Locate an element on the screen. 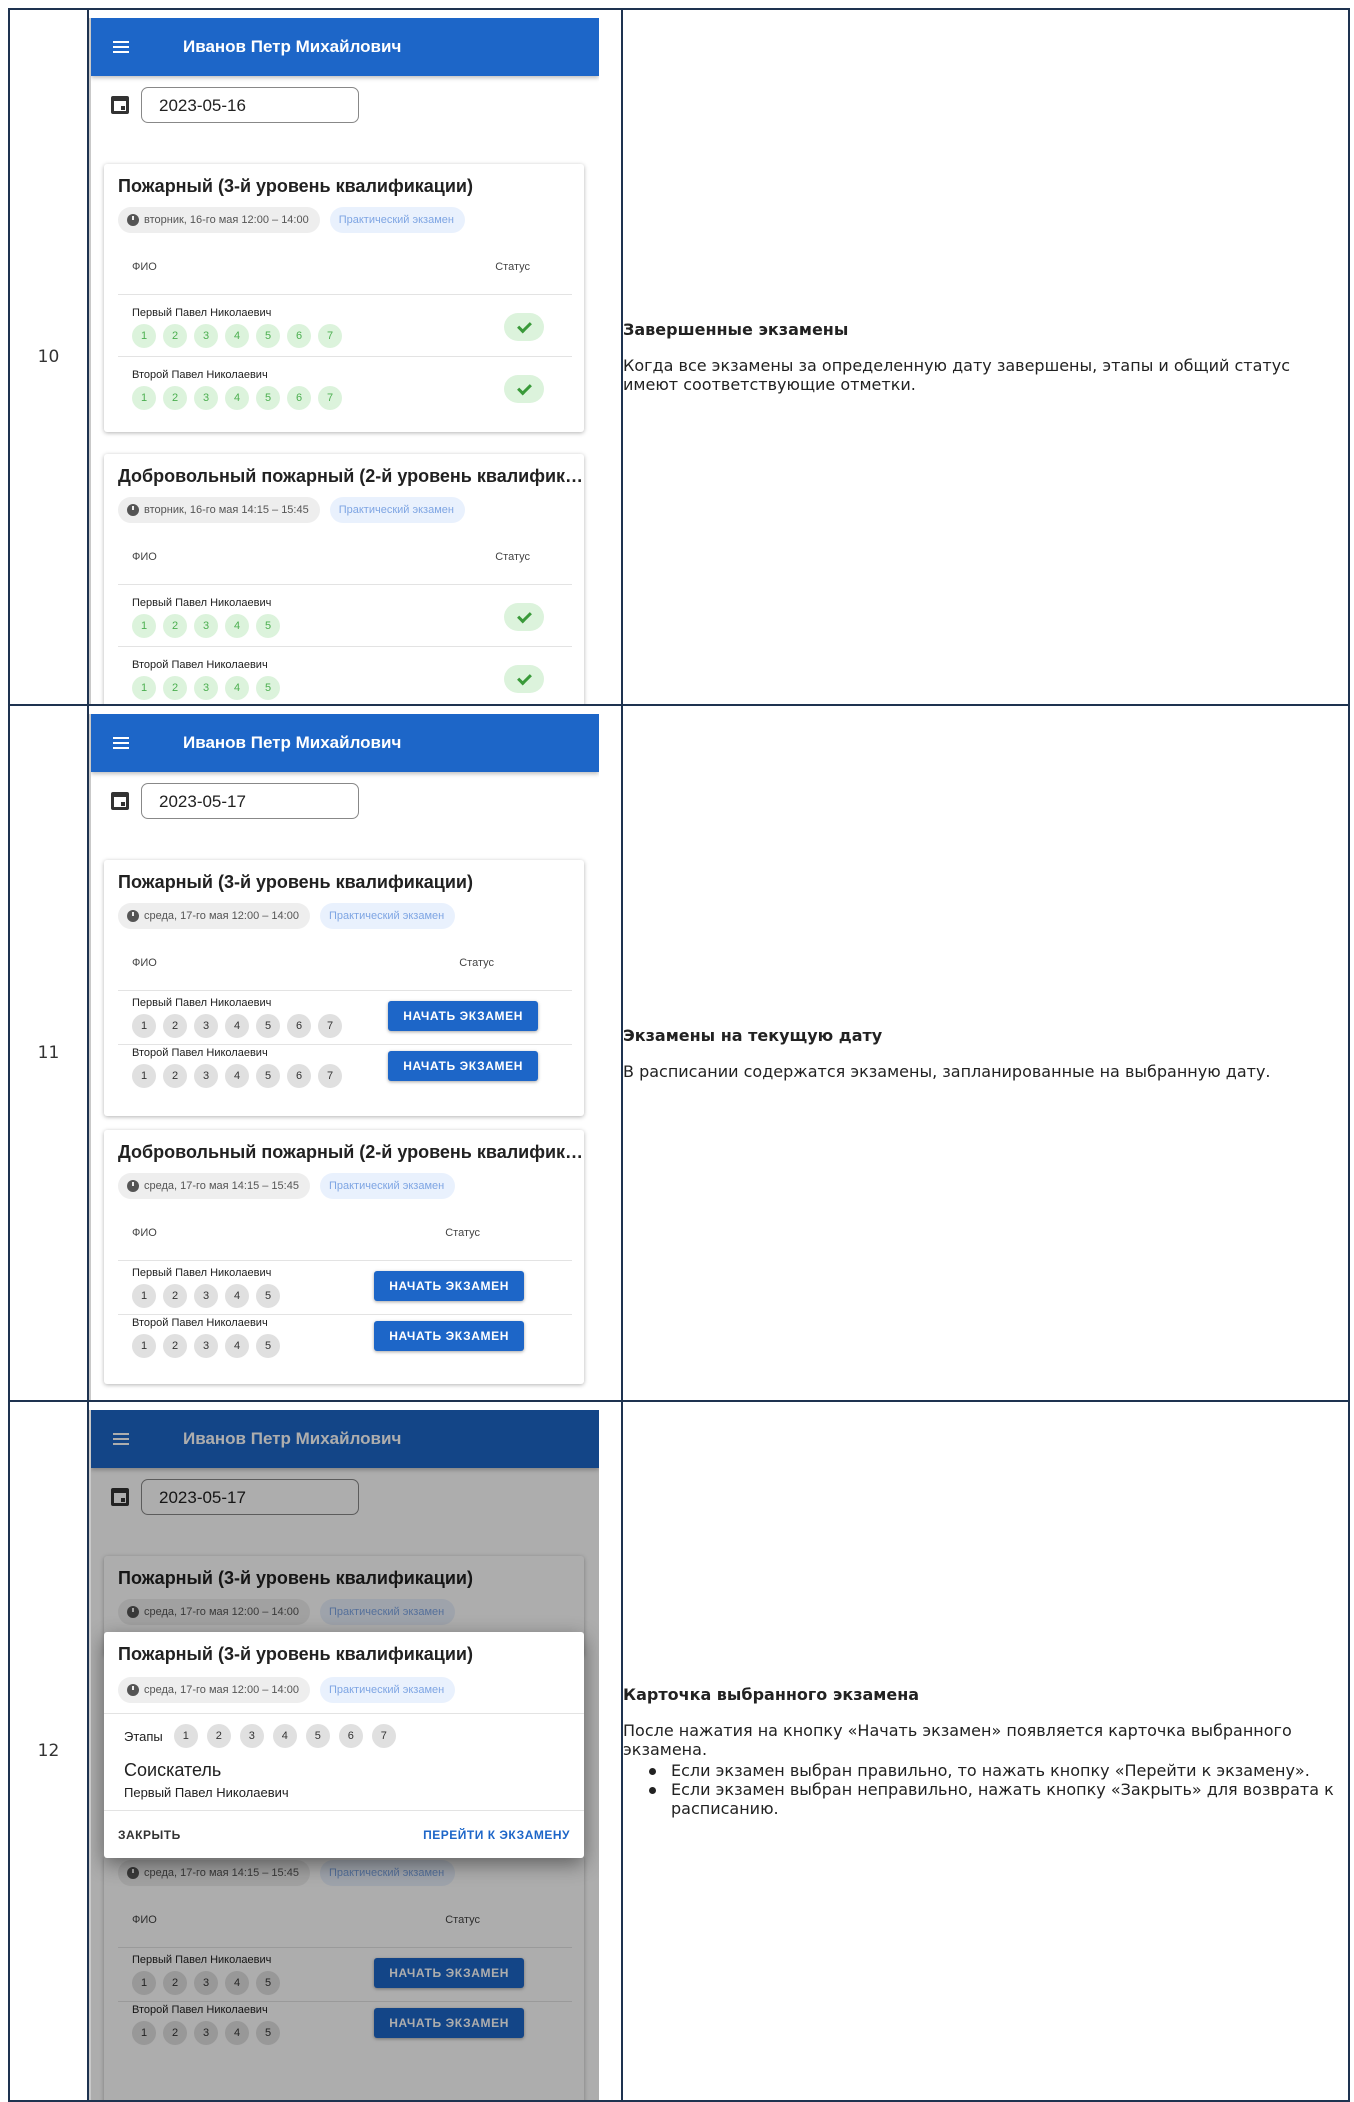 This screenshot has width=1354, height=2102. row-number: 12 is located at coordinates (48, 1751).